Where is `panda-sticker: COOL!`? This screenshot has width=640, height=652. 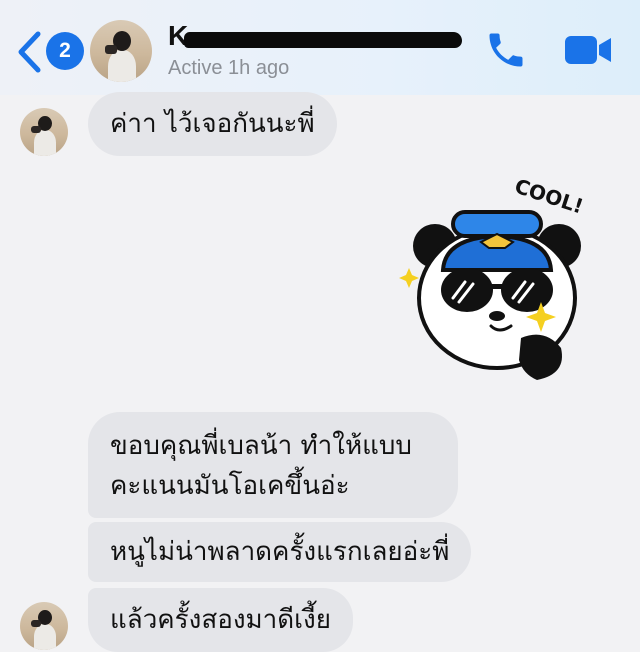 panda-sticker: COOL! is located at coordinates (495, 282).